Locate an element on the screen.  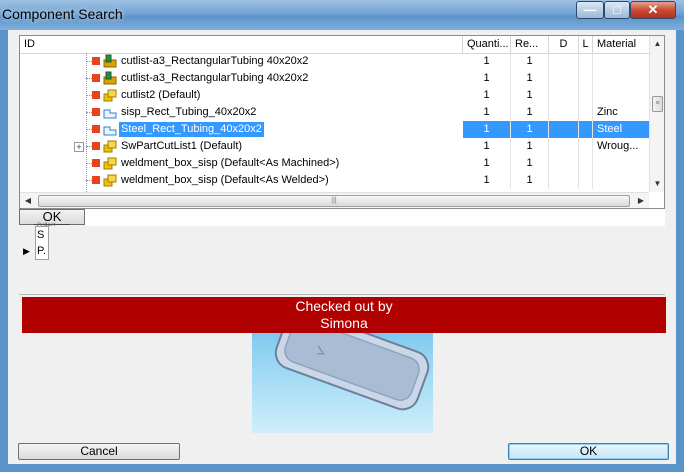
banner-line1: Checked out by is located at coordinates (344, 306).